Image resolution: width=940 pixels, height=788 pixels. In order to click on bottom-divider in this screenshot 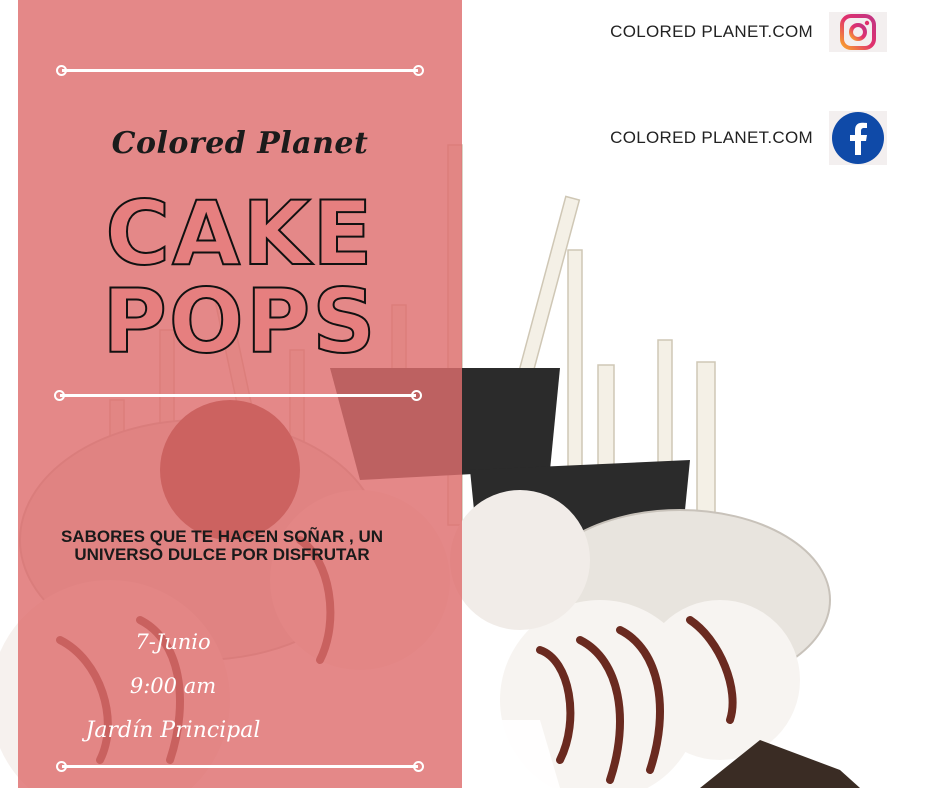, I will do `click(240, 766)`.